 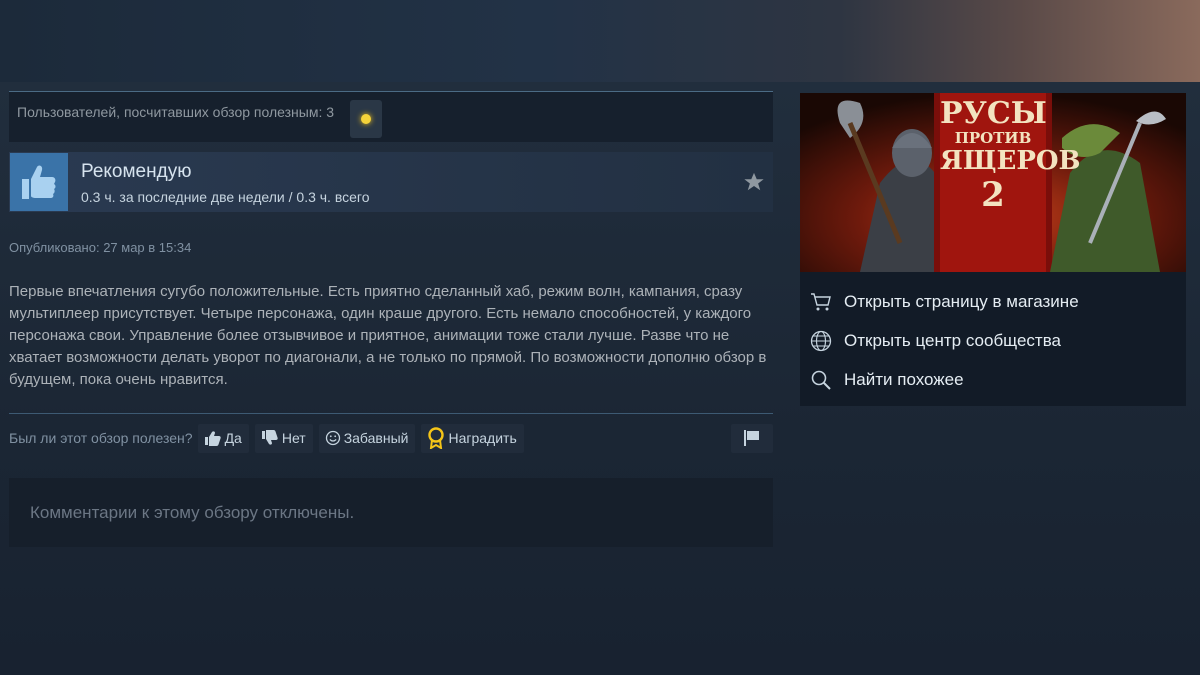 What do you see at coordinates (821, 341) in the screenshot?
I see `globe-icon` at bounding box center [821, 341].